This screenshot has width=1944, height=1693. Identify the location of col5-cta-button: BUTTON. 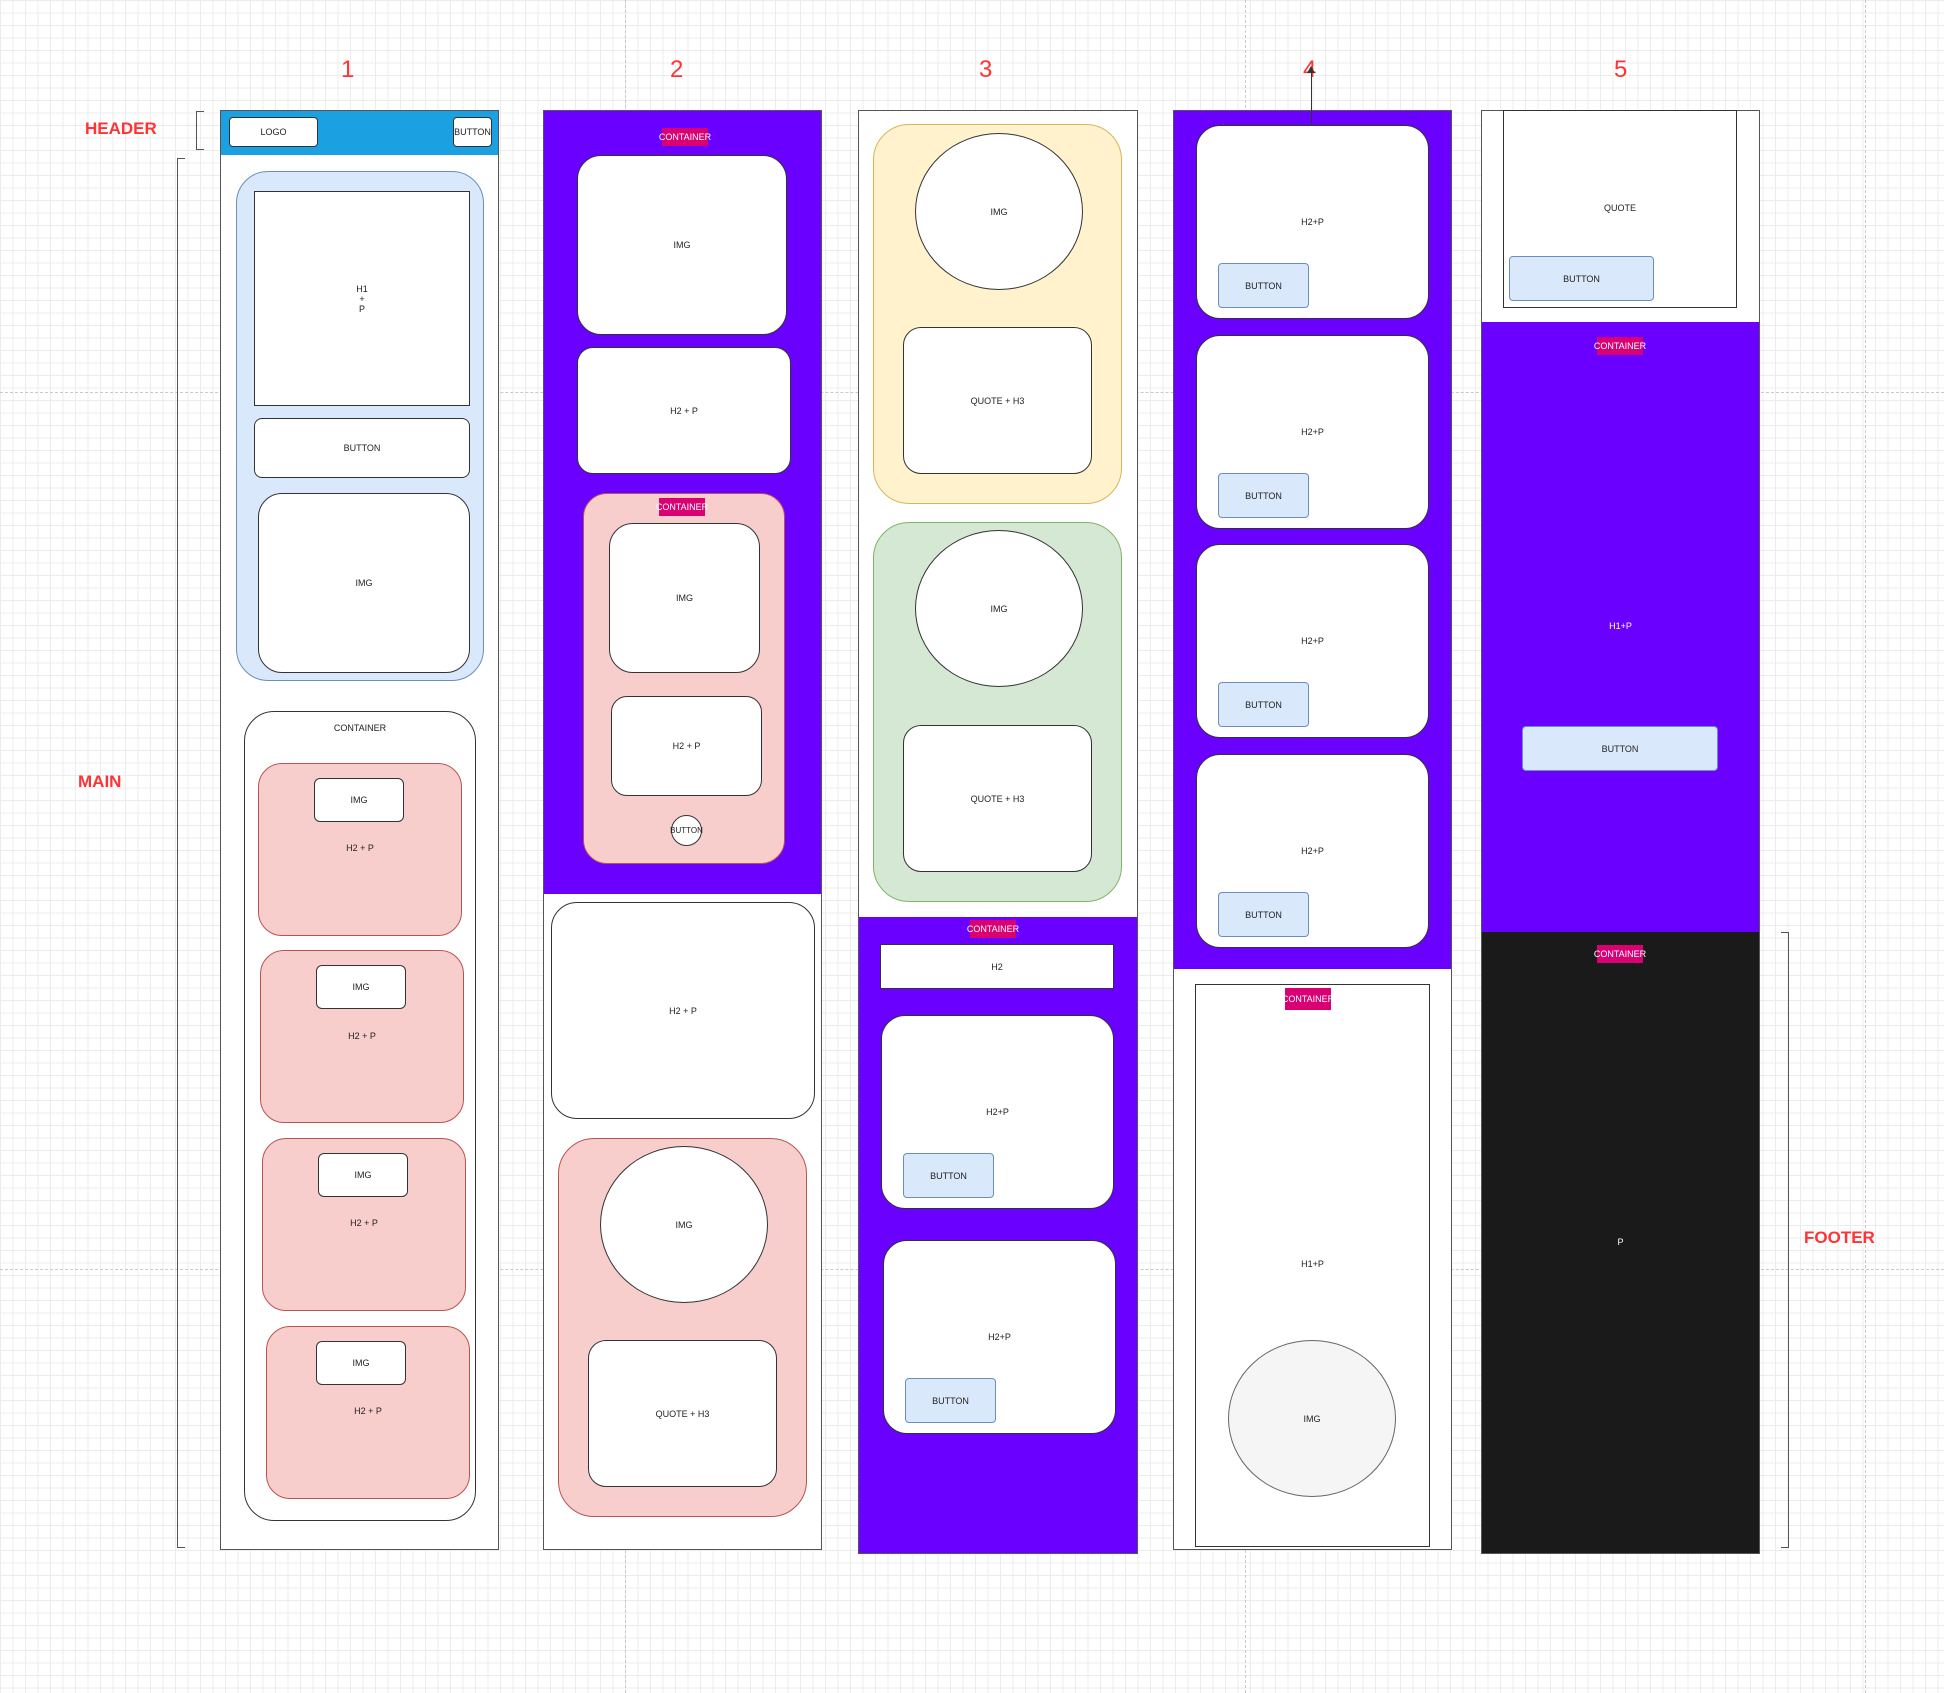
(1620, 748).